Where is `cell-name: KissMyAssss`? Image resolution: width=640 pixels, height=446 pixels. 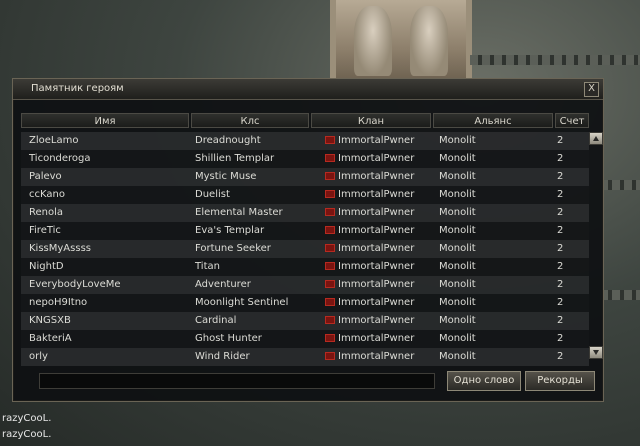 cell-name: KissMyAssss is located at coordinates (60, 248).